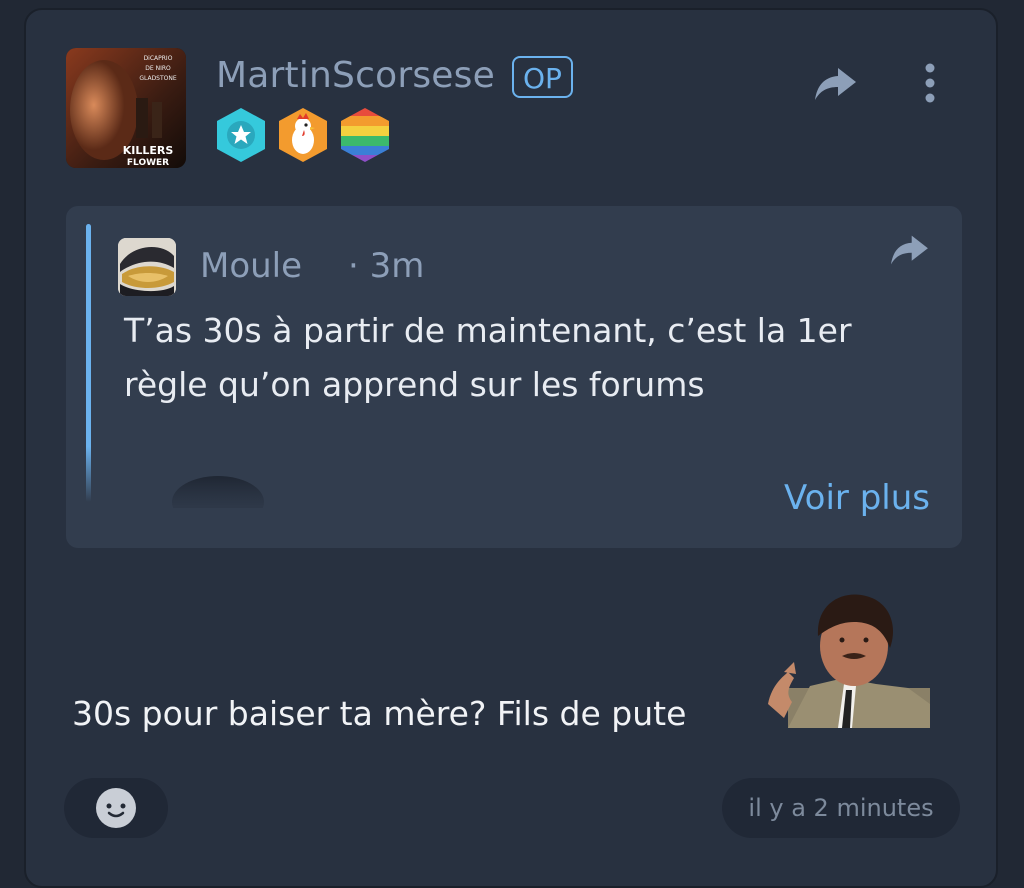 Image resolution: width=1024 pixels, height=888 pixels. What do you see at coordinates (303, 135) in the screenshot?
I see `rooster-badge-icon` at bounding box center [303, 135].